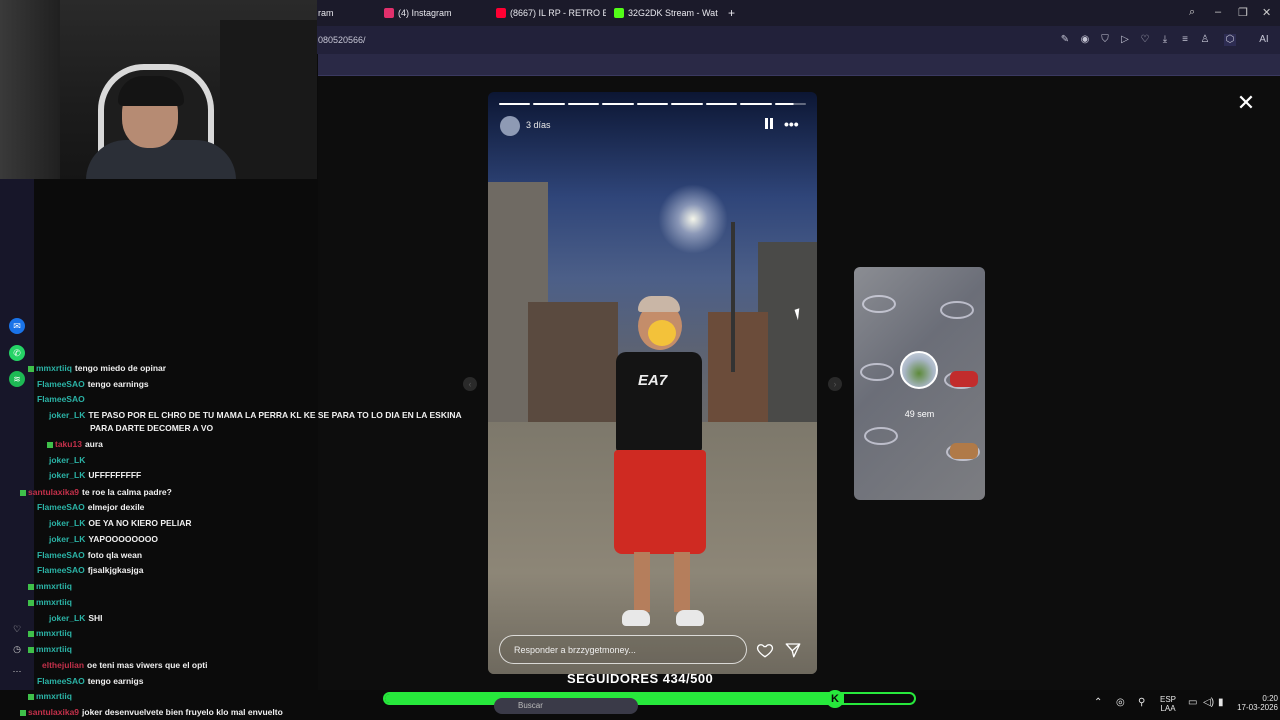 The image size is (1280, 720). Describe the element at coordinates (17, 326) in the screenshot. I see `messenger-icon: ✉` at that location.